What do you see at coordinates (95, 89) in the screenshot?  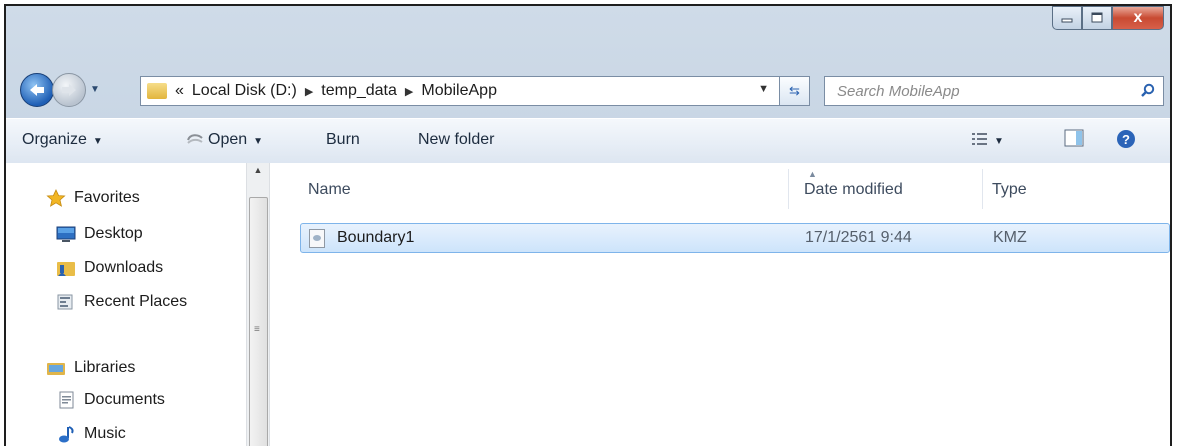 I see `recent-pages-dropdown: ▼` at bounding box center [95, 89].